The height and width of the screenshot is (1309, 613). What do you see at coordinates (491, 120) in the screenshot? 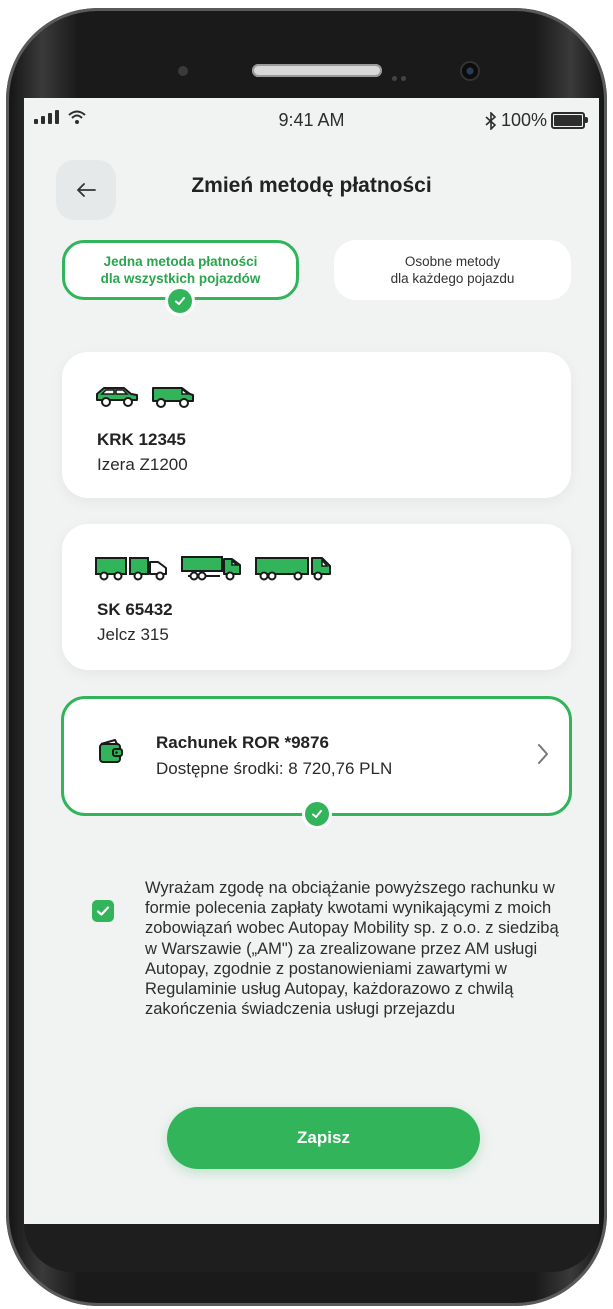
I see `bluetooth-icon` at bounding box center [491, 120].